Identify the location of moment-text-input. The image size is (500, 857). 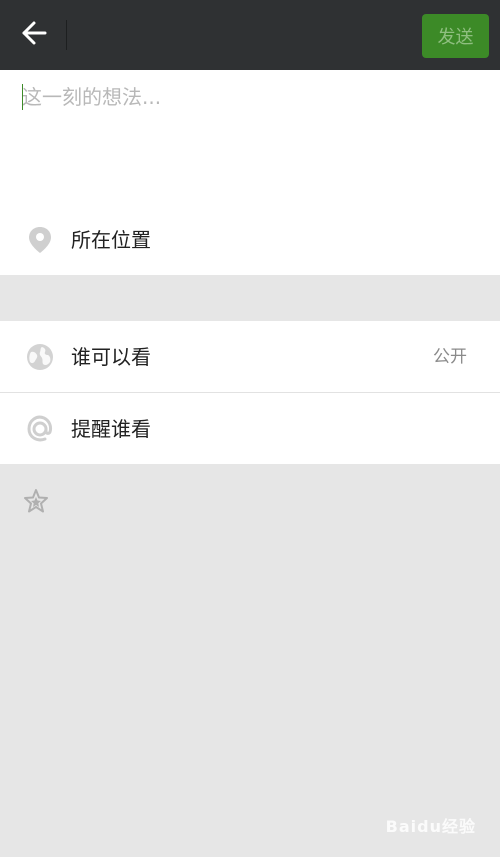
(252, 97).